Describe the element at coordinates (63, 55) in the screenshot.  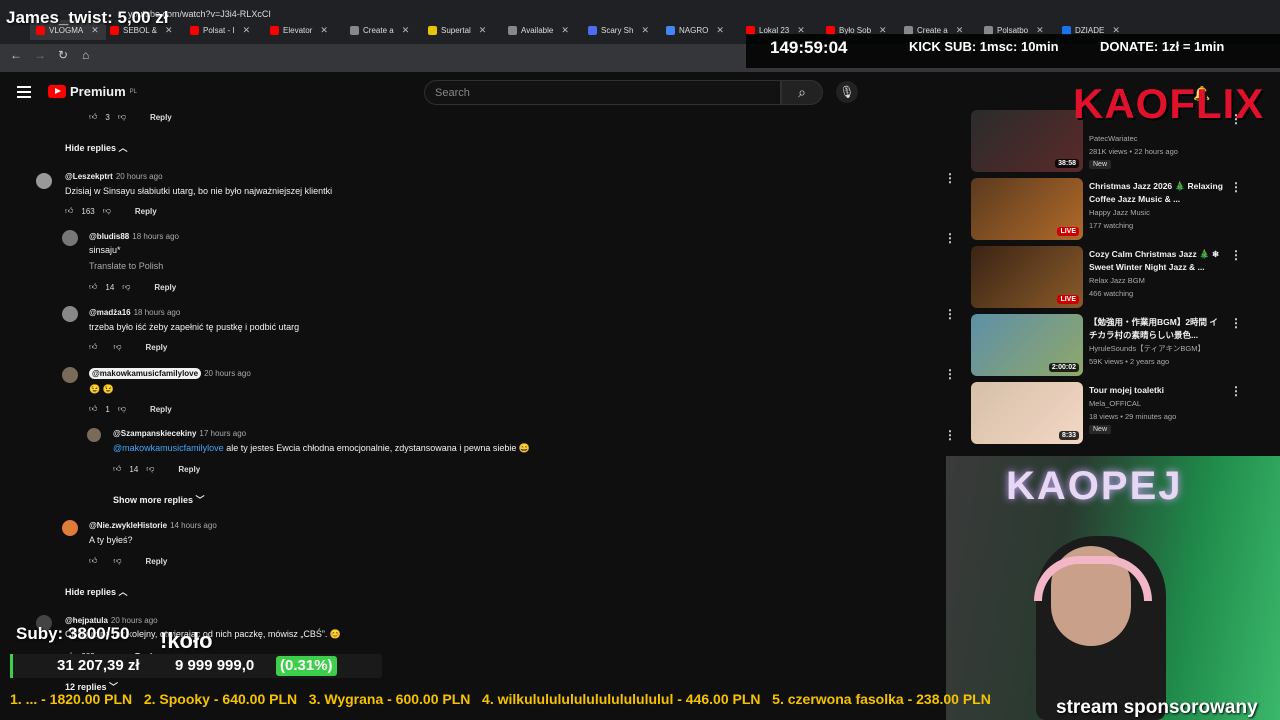
I see `reload-icon: ↻` at that location.